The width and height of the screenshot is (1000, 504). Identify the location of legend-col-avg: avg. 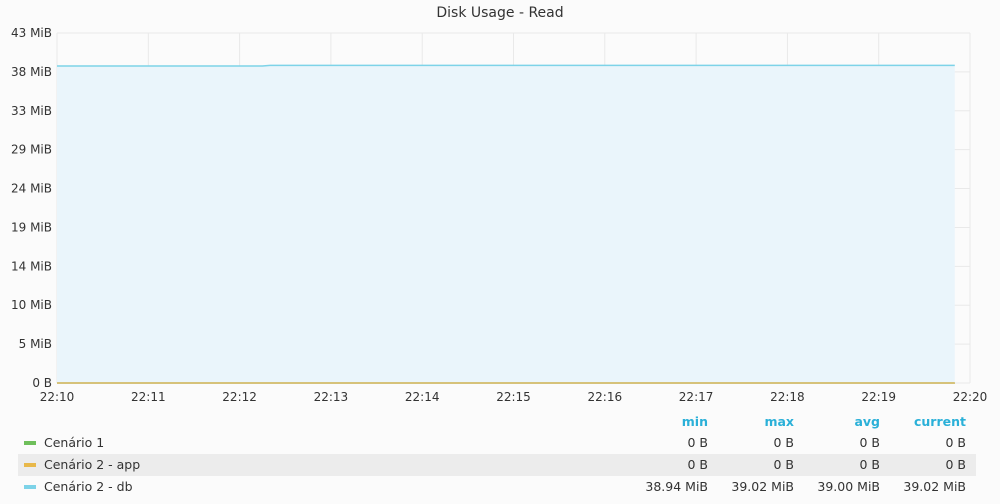
(835, 422).